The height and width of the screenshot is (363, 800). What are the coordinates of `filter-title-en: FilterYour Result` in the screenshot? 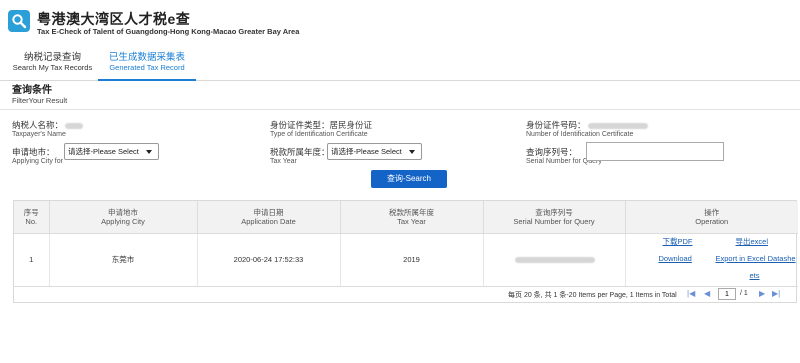 It's located at (40, 100).